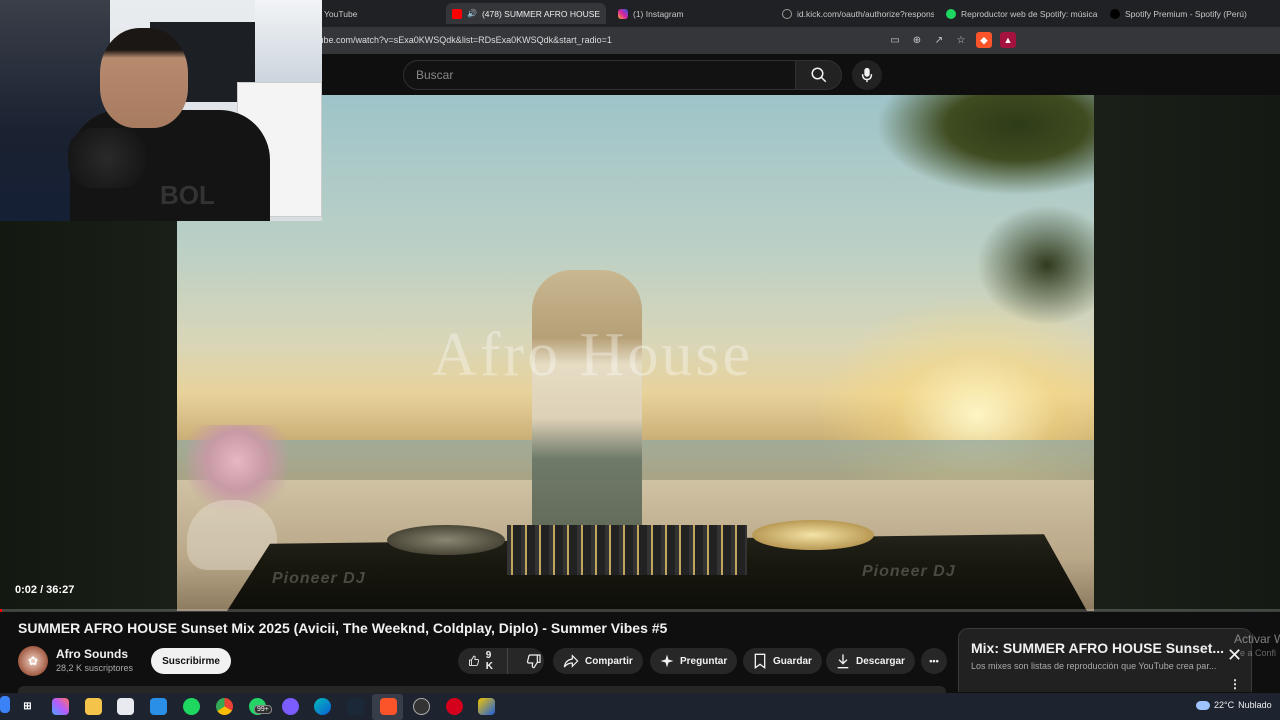 This screenshot has height=720, width=1280. I want to click on progress-fill, so click(1, 610).